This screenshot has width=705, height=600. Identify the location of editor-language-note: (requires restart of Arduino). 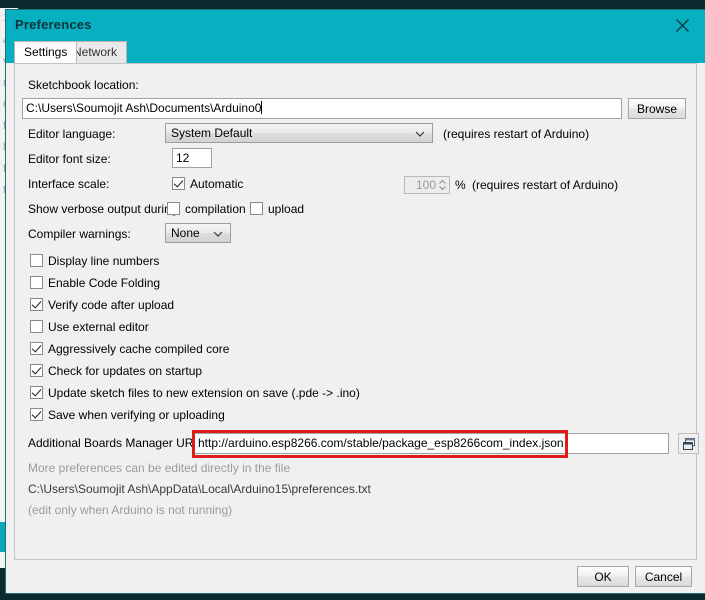
(516, 134).